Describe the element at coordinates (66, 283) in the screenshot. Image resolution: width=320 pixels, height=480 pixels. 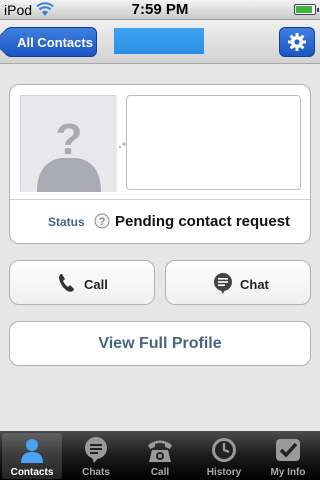
I see `phone-handset-icon` at that location.